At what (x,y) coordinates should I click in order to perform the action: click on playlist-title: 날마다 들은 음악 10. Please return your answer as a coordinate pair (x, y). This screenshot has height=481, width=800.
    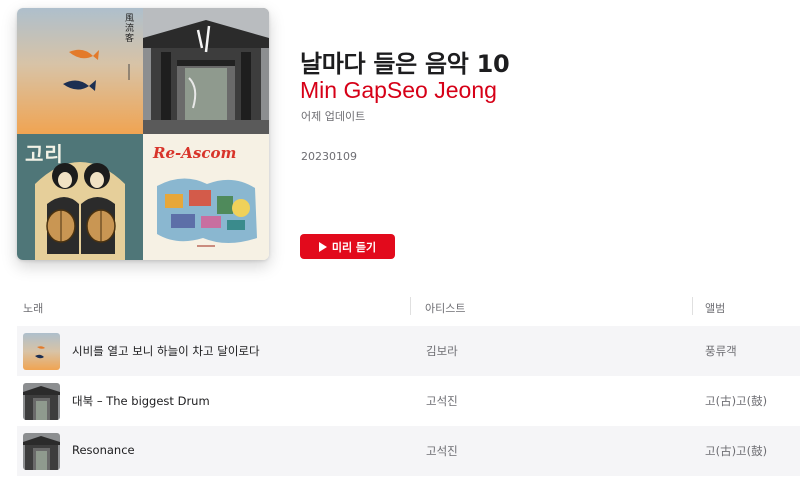
    Looking at the image, I should click on (405, 64).